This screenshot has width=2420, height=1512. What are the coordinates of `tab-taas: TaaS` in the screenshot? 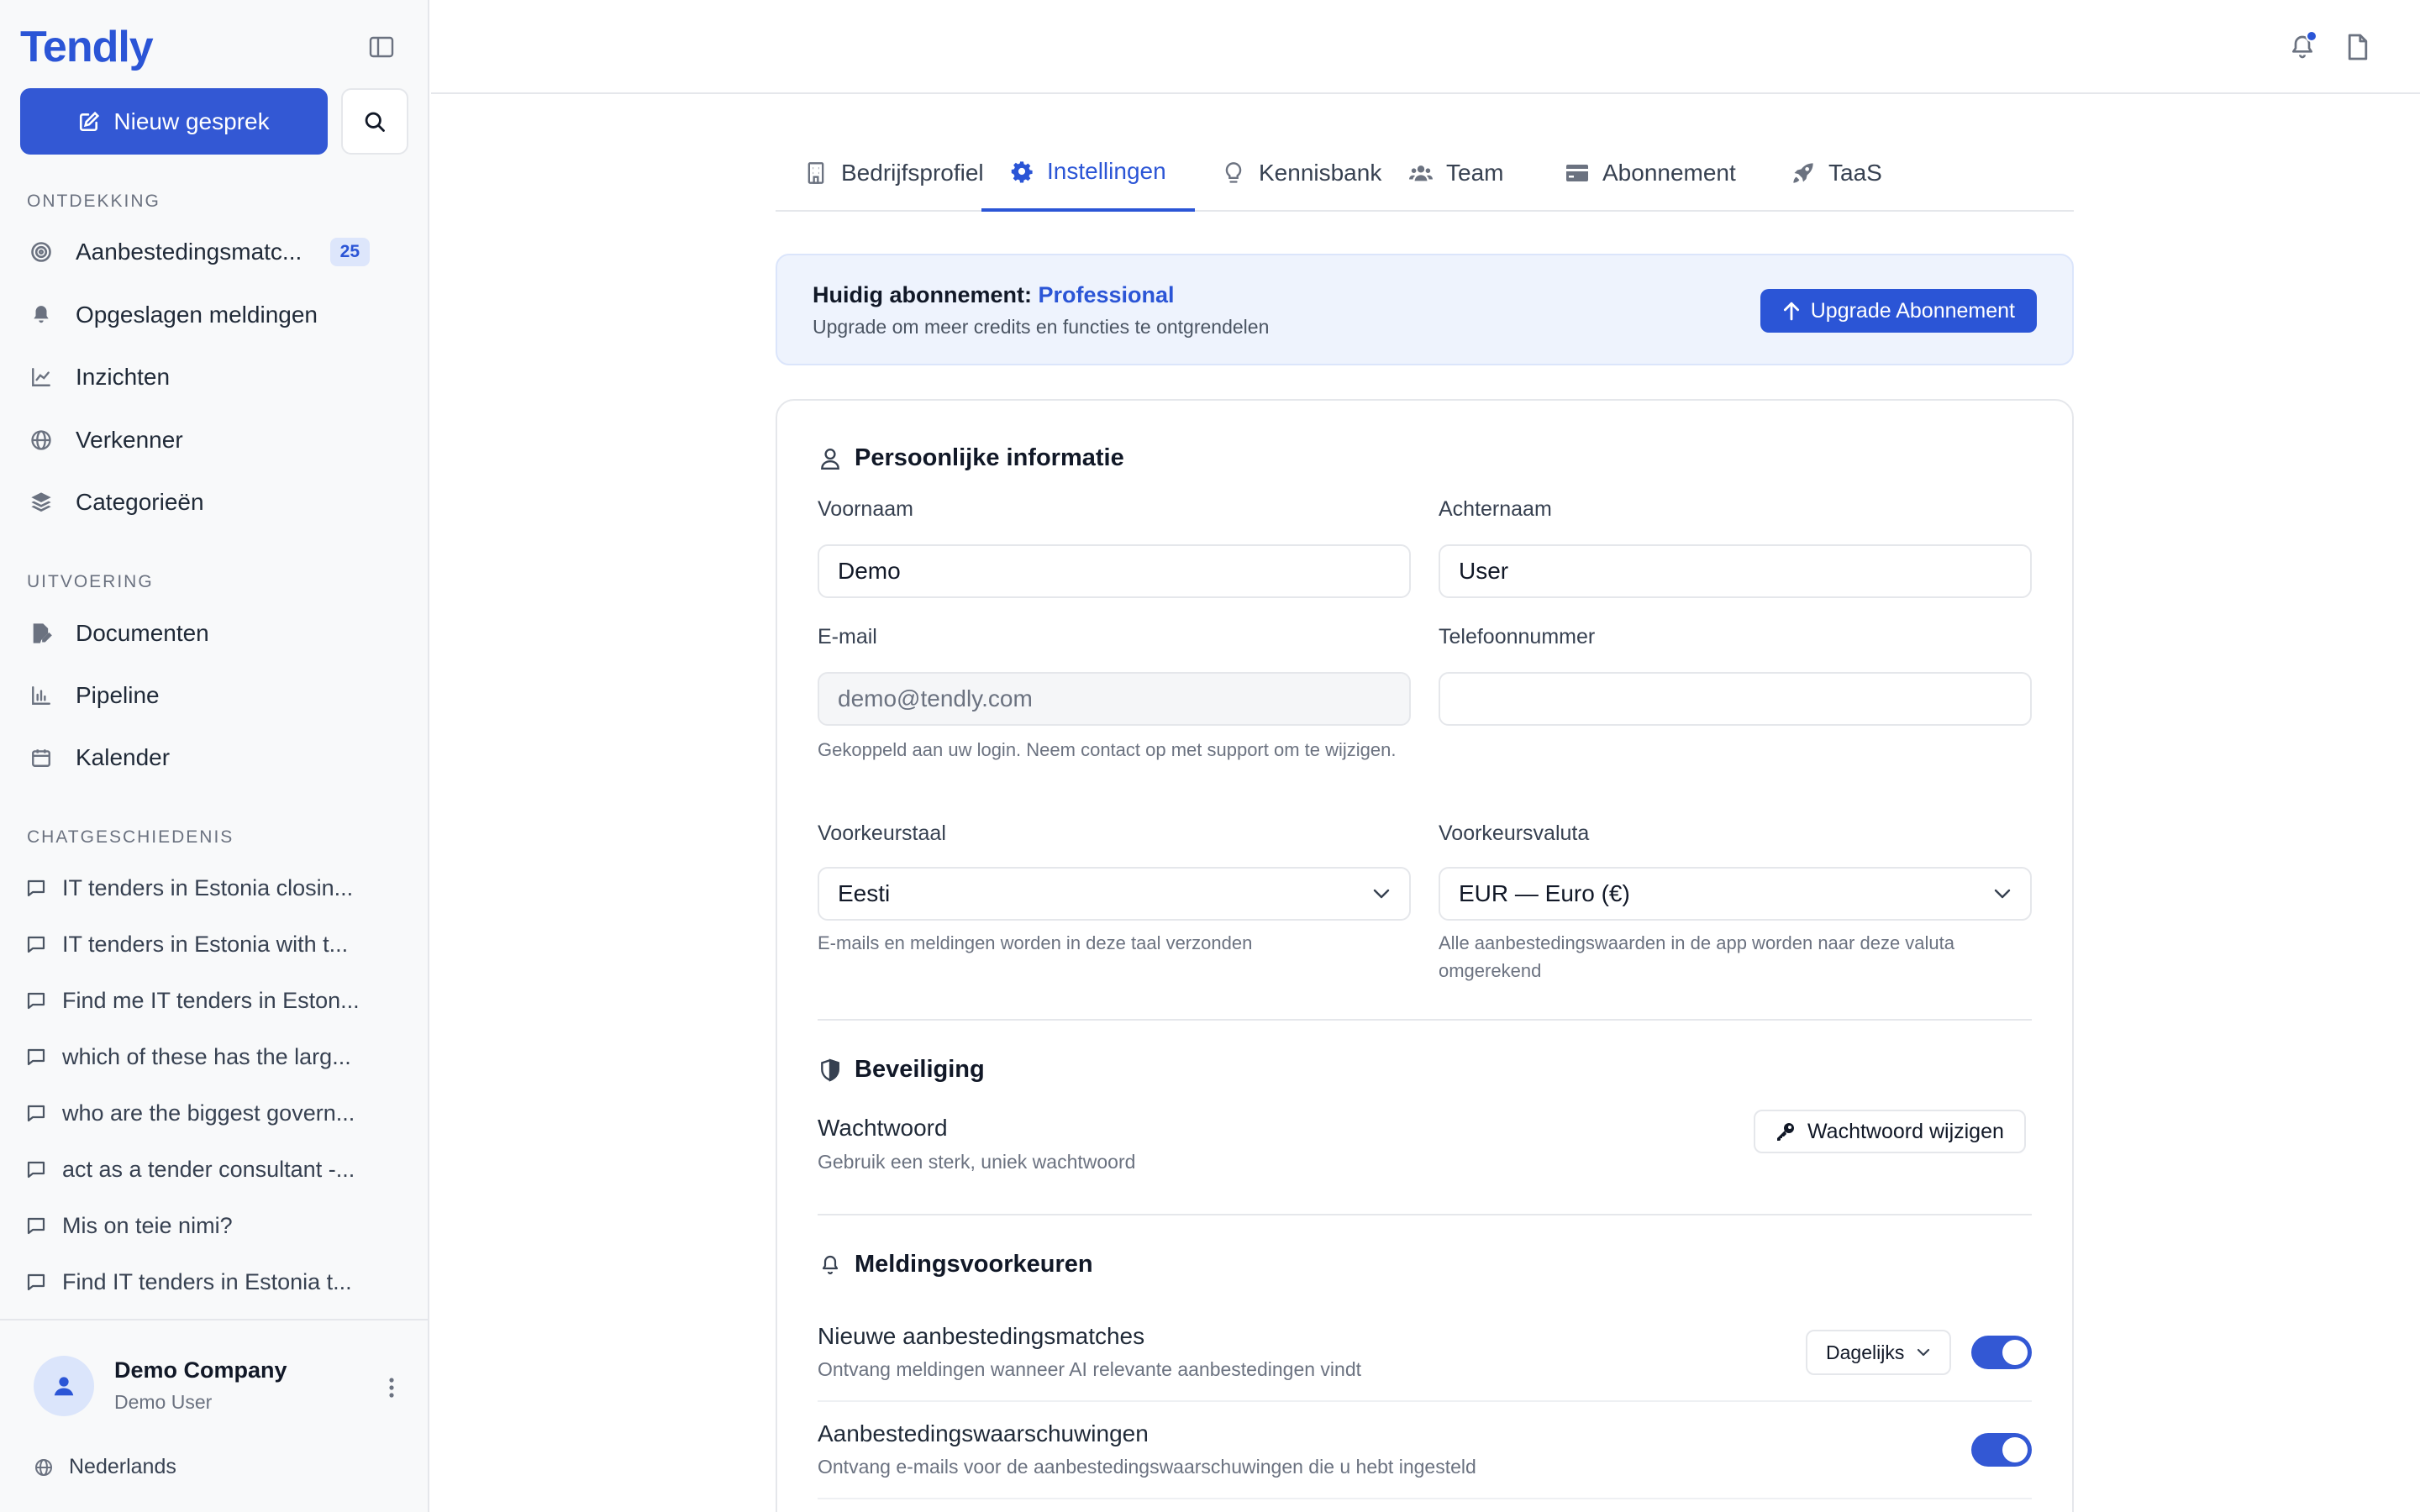 It's located at (1837, 173).